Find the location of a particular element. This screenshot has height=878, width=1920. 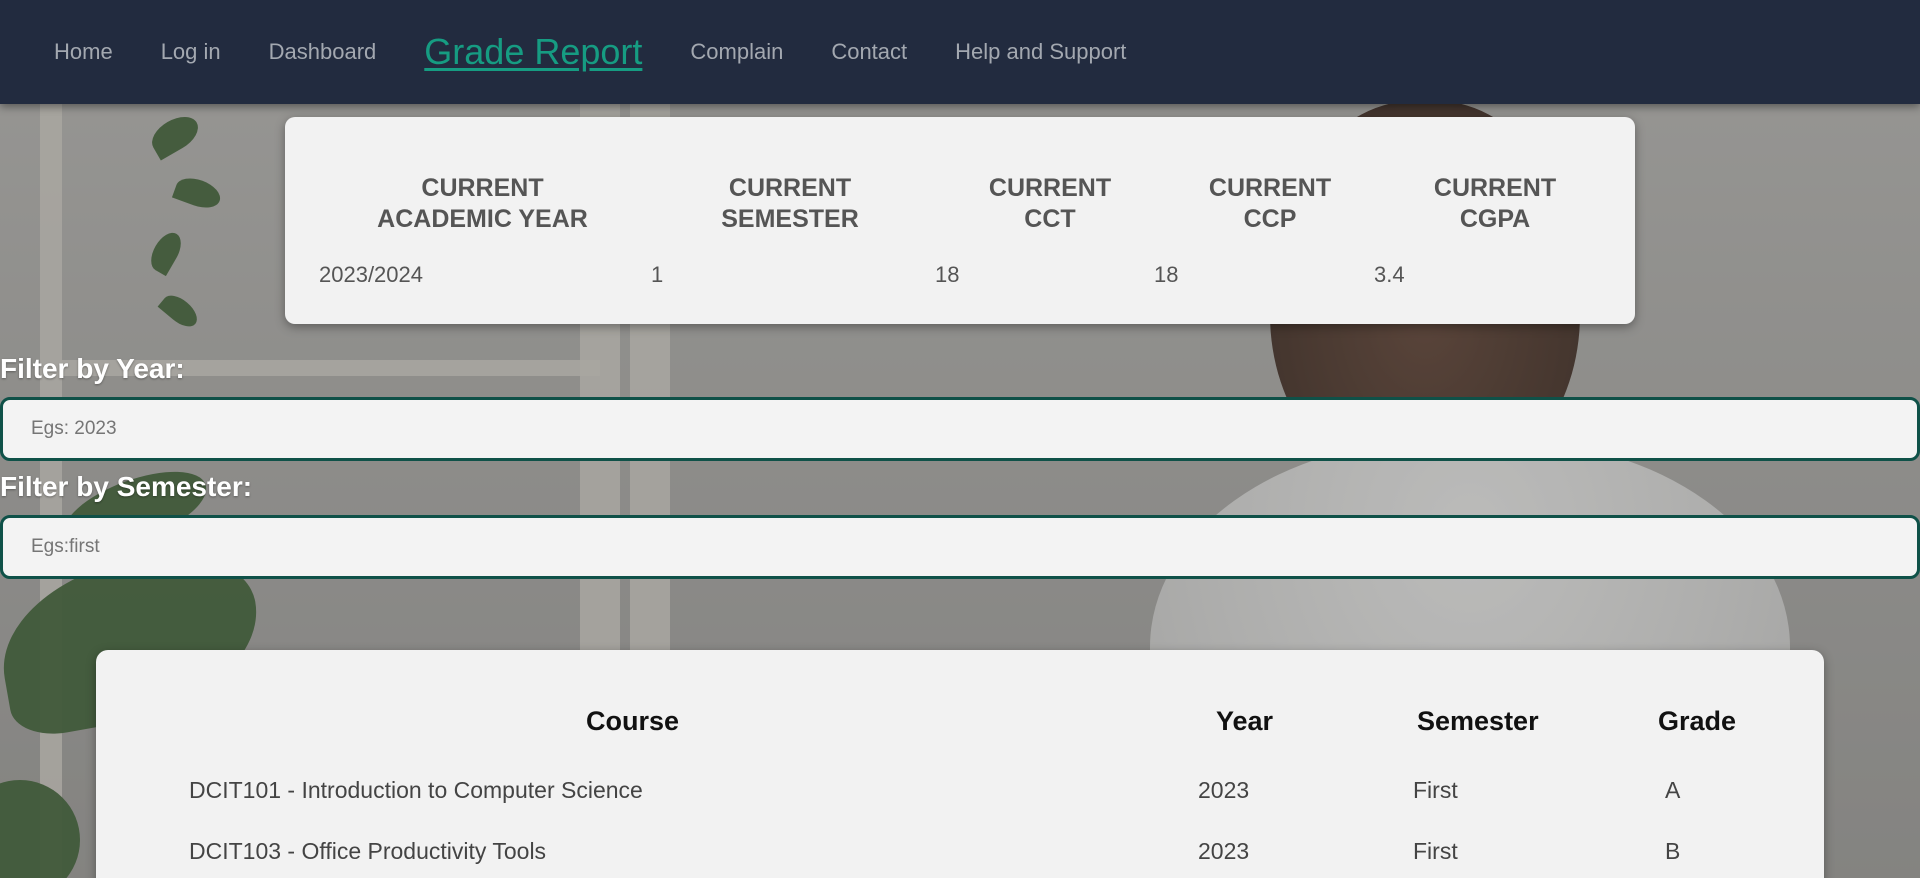

filter-year-input is located at coordinates (960, 429).